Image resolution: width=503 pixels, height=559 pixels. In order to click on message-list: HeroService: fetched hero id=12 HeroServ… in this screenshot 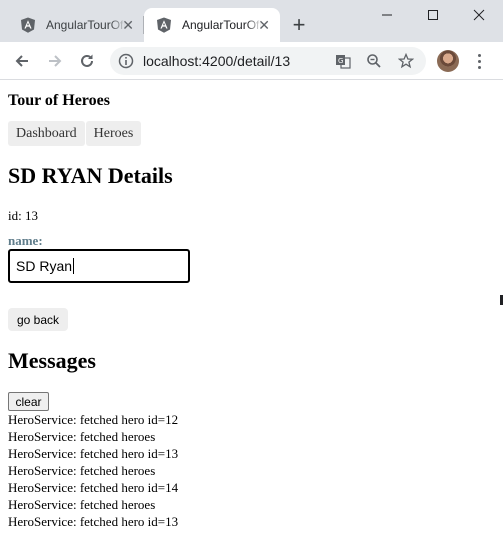, I will do `click(93, 470)`.